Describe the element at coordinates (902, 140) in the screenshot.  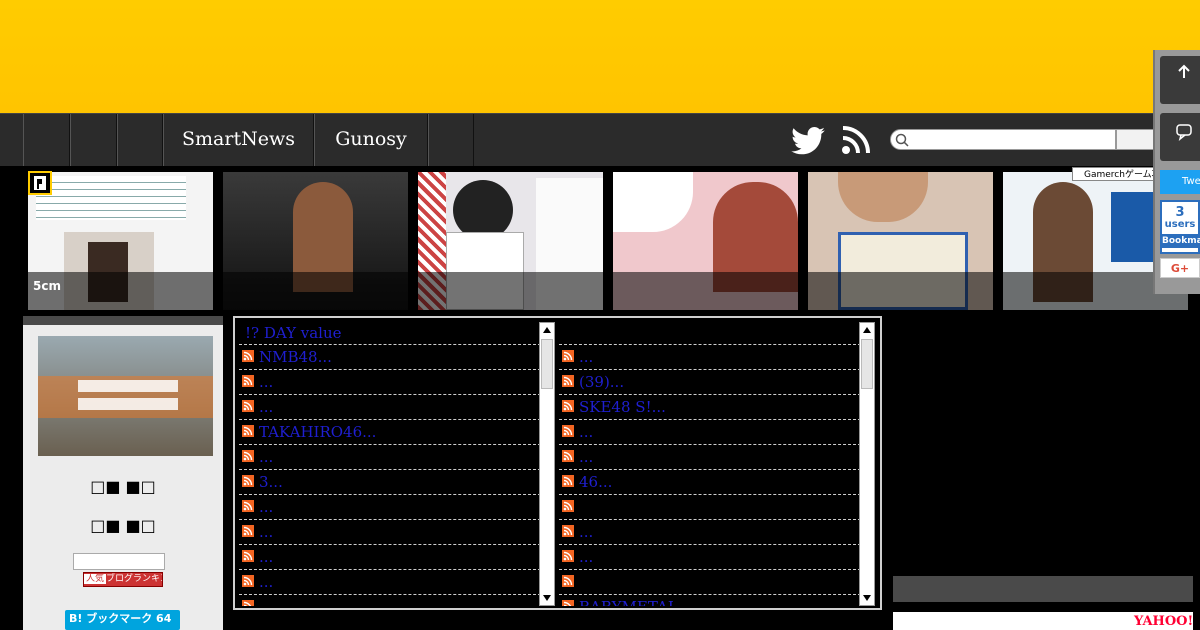
I see `search-icon` at that location.